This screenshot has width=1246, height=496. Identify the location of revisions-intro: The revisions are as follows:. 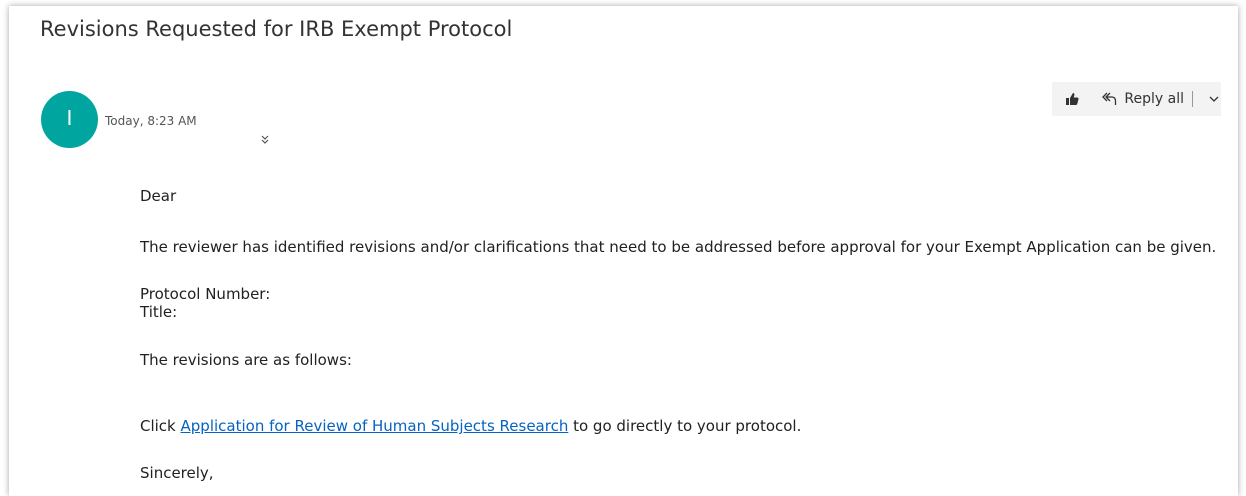
(246, 360).